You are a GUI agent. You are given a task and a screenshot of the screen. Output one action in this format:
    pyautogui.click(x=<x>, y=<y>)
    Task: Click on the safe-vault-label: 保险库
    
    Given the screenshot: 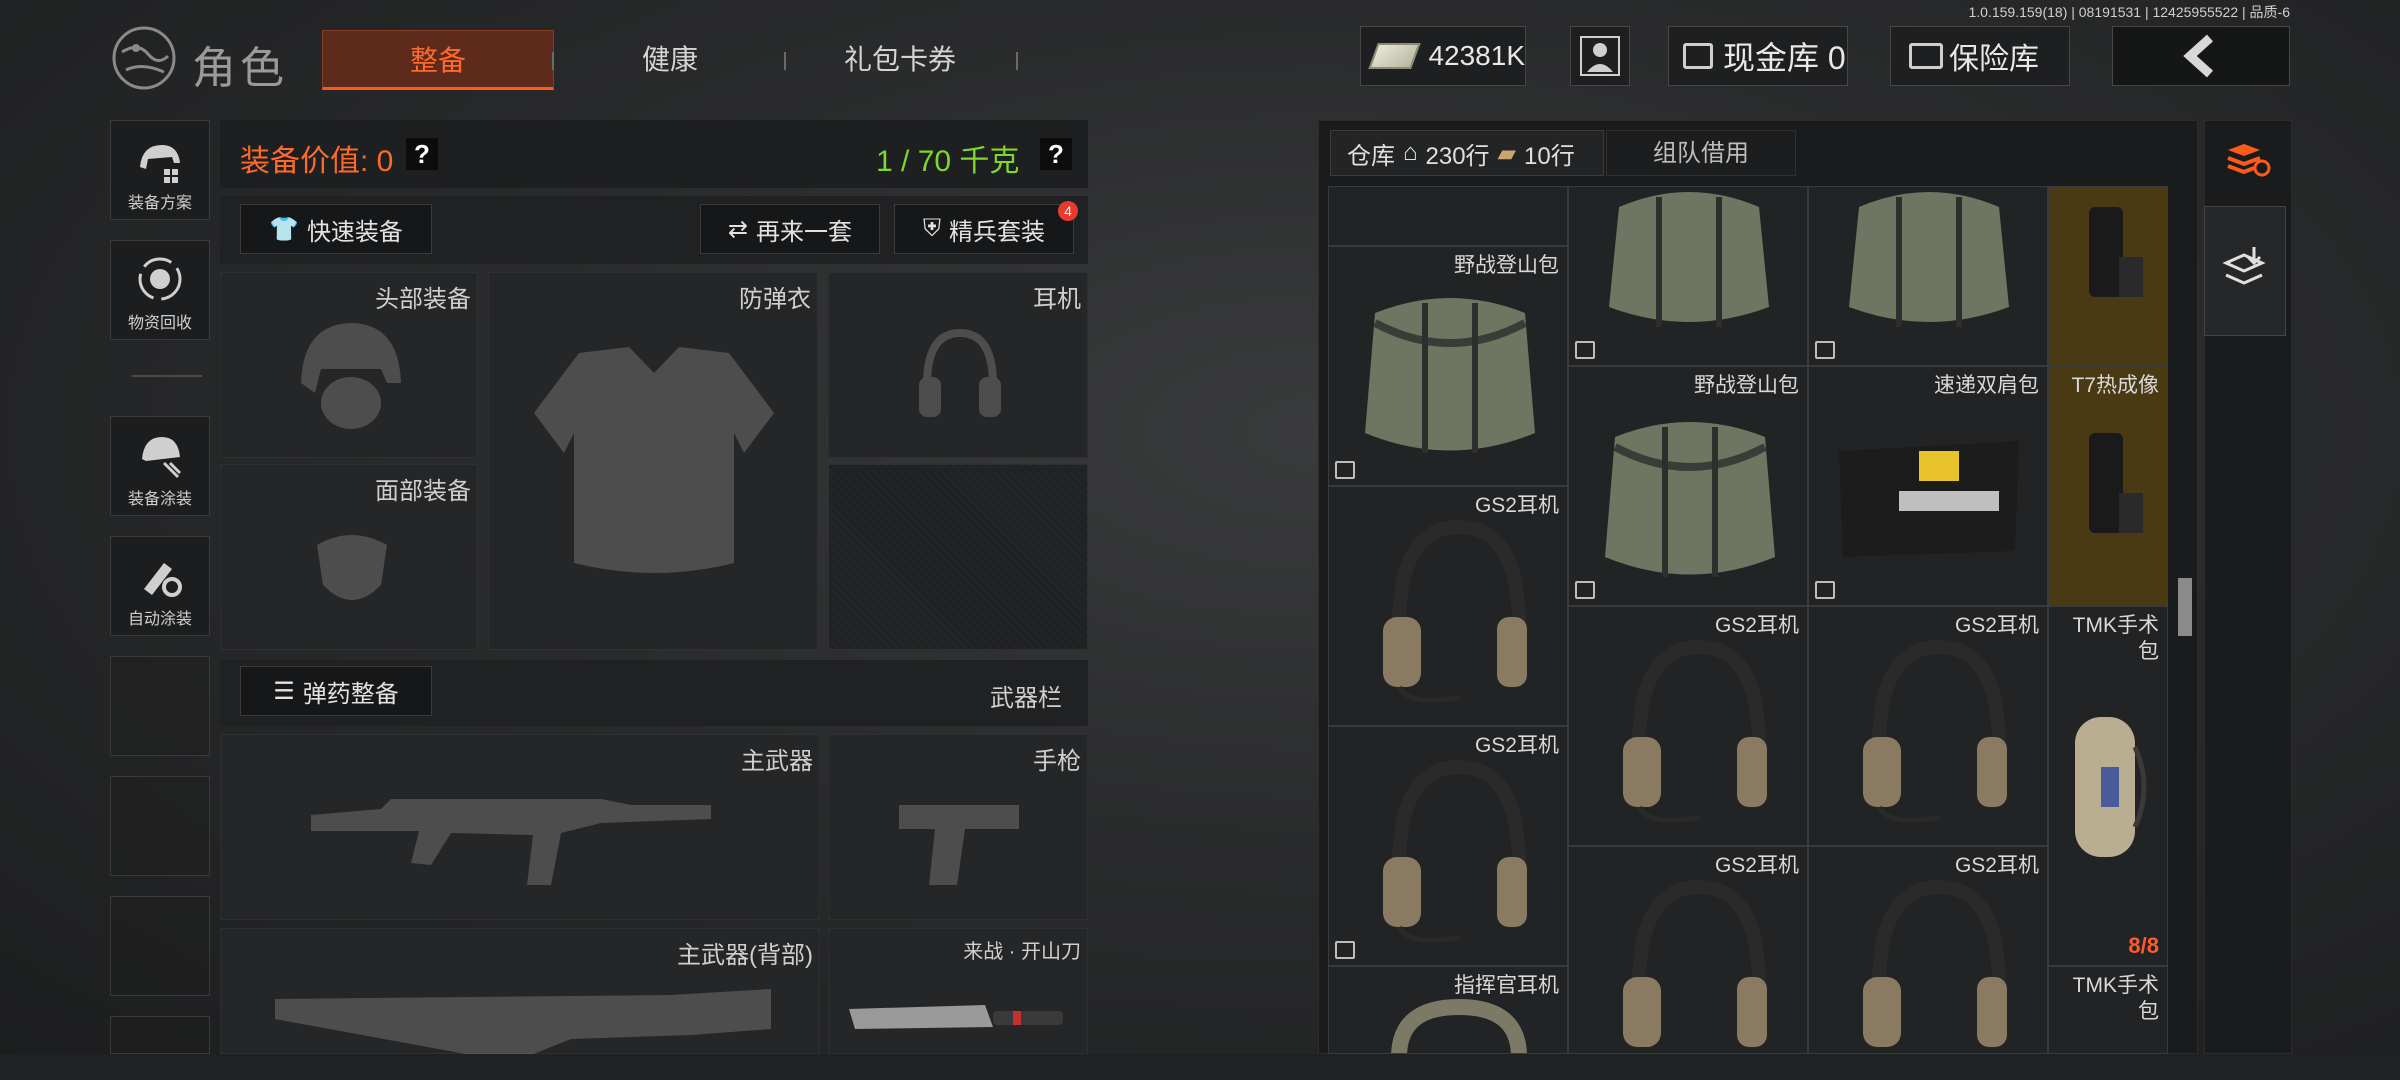 What is the action you would take?
    pyautogui.click(x=1994, y=59)
    